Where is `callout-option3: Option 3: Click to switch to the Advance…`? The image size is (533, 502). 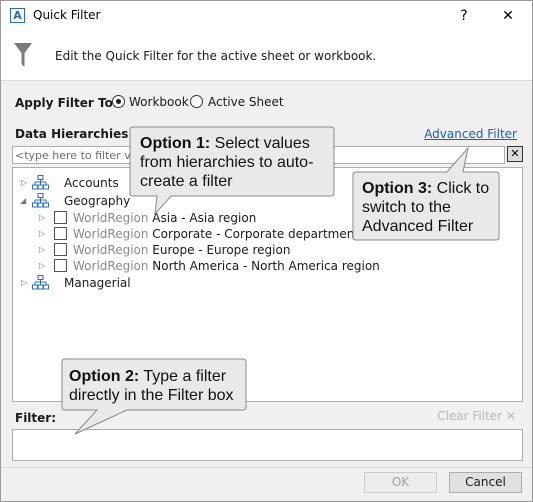 callout-option3: Option 3: Click to switch to the Advance… is located at coordinates (427, 194).